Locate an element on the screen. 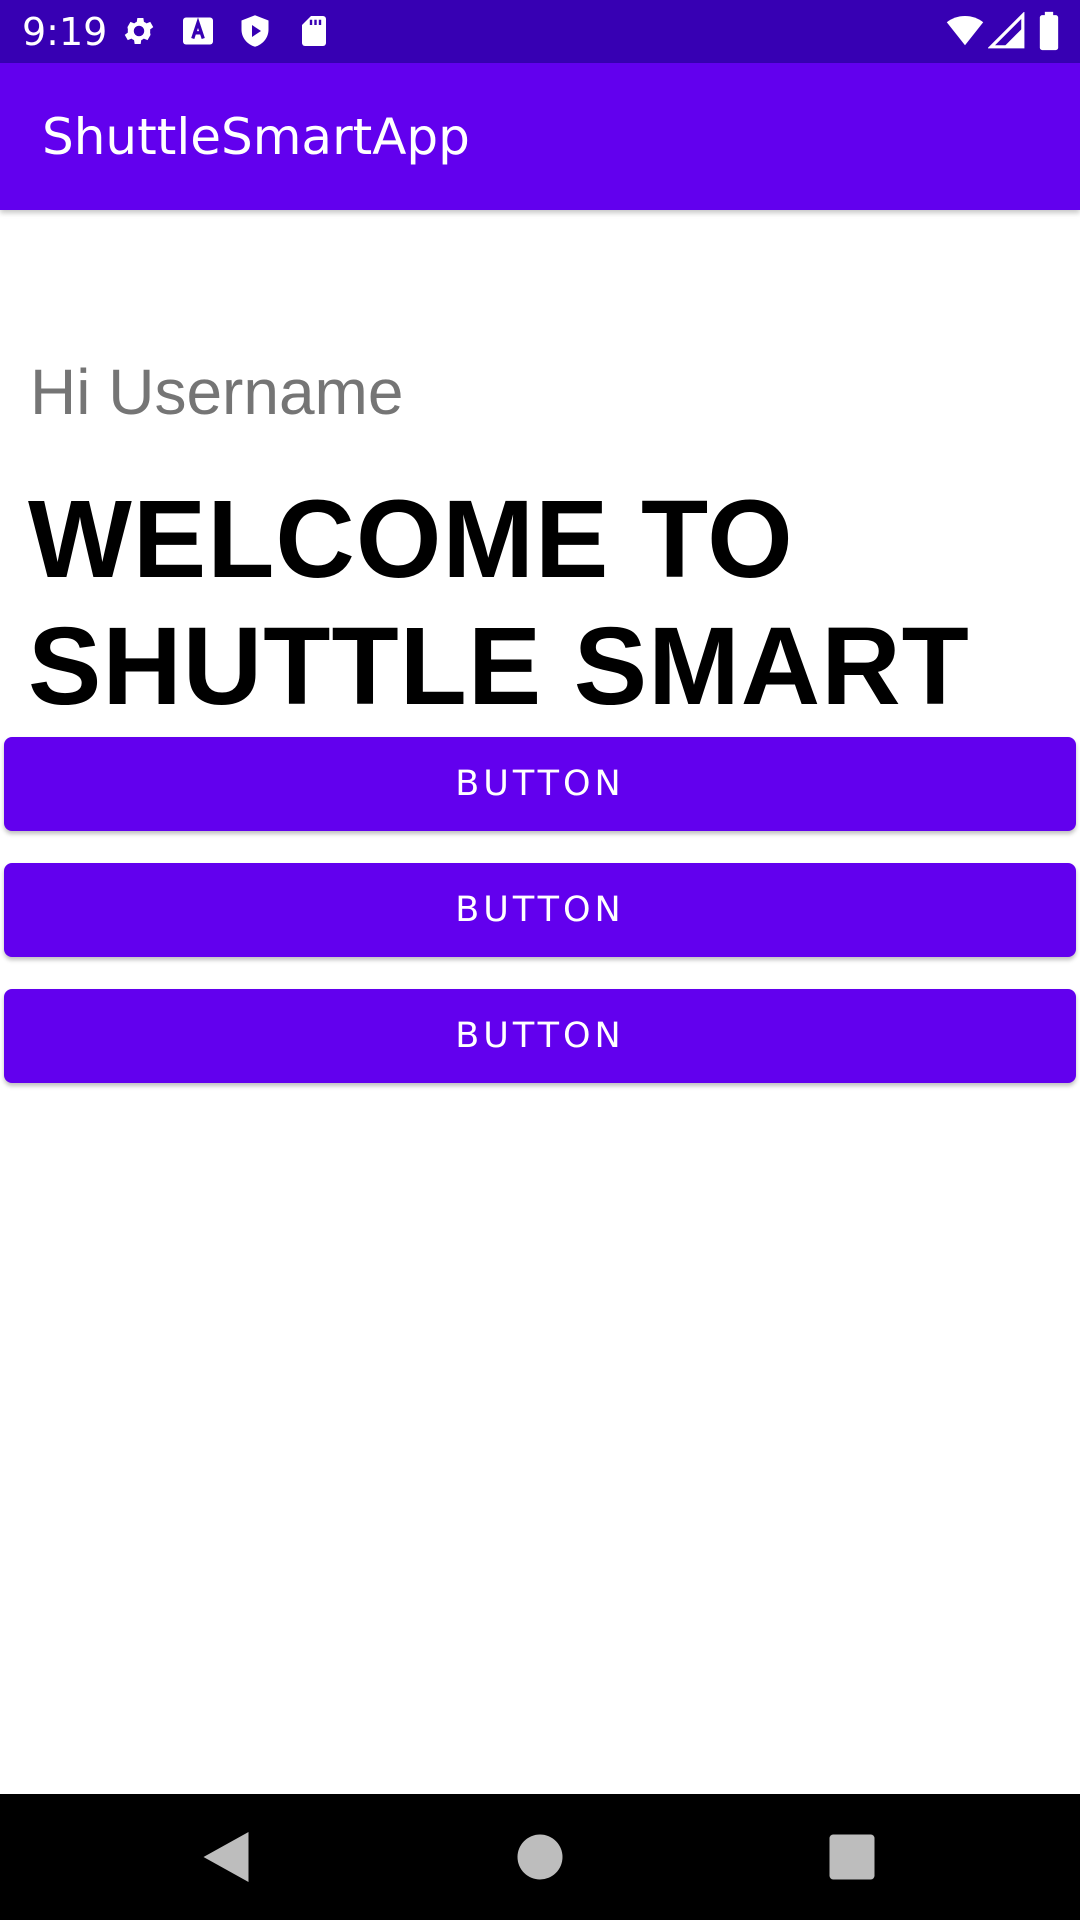 This screenshot has height=1920, width=1080. sd-card-icon is located at coordinates (314, 31).